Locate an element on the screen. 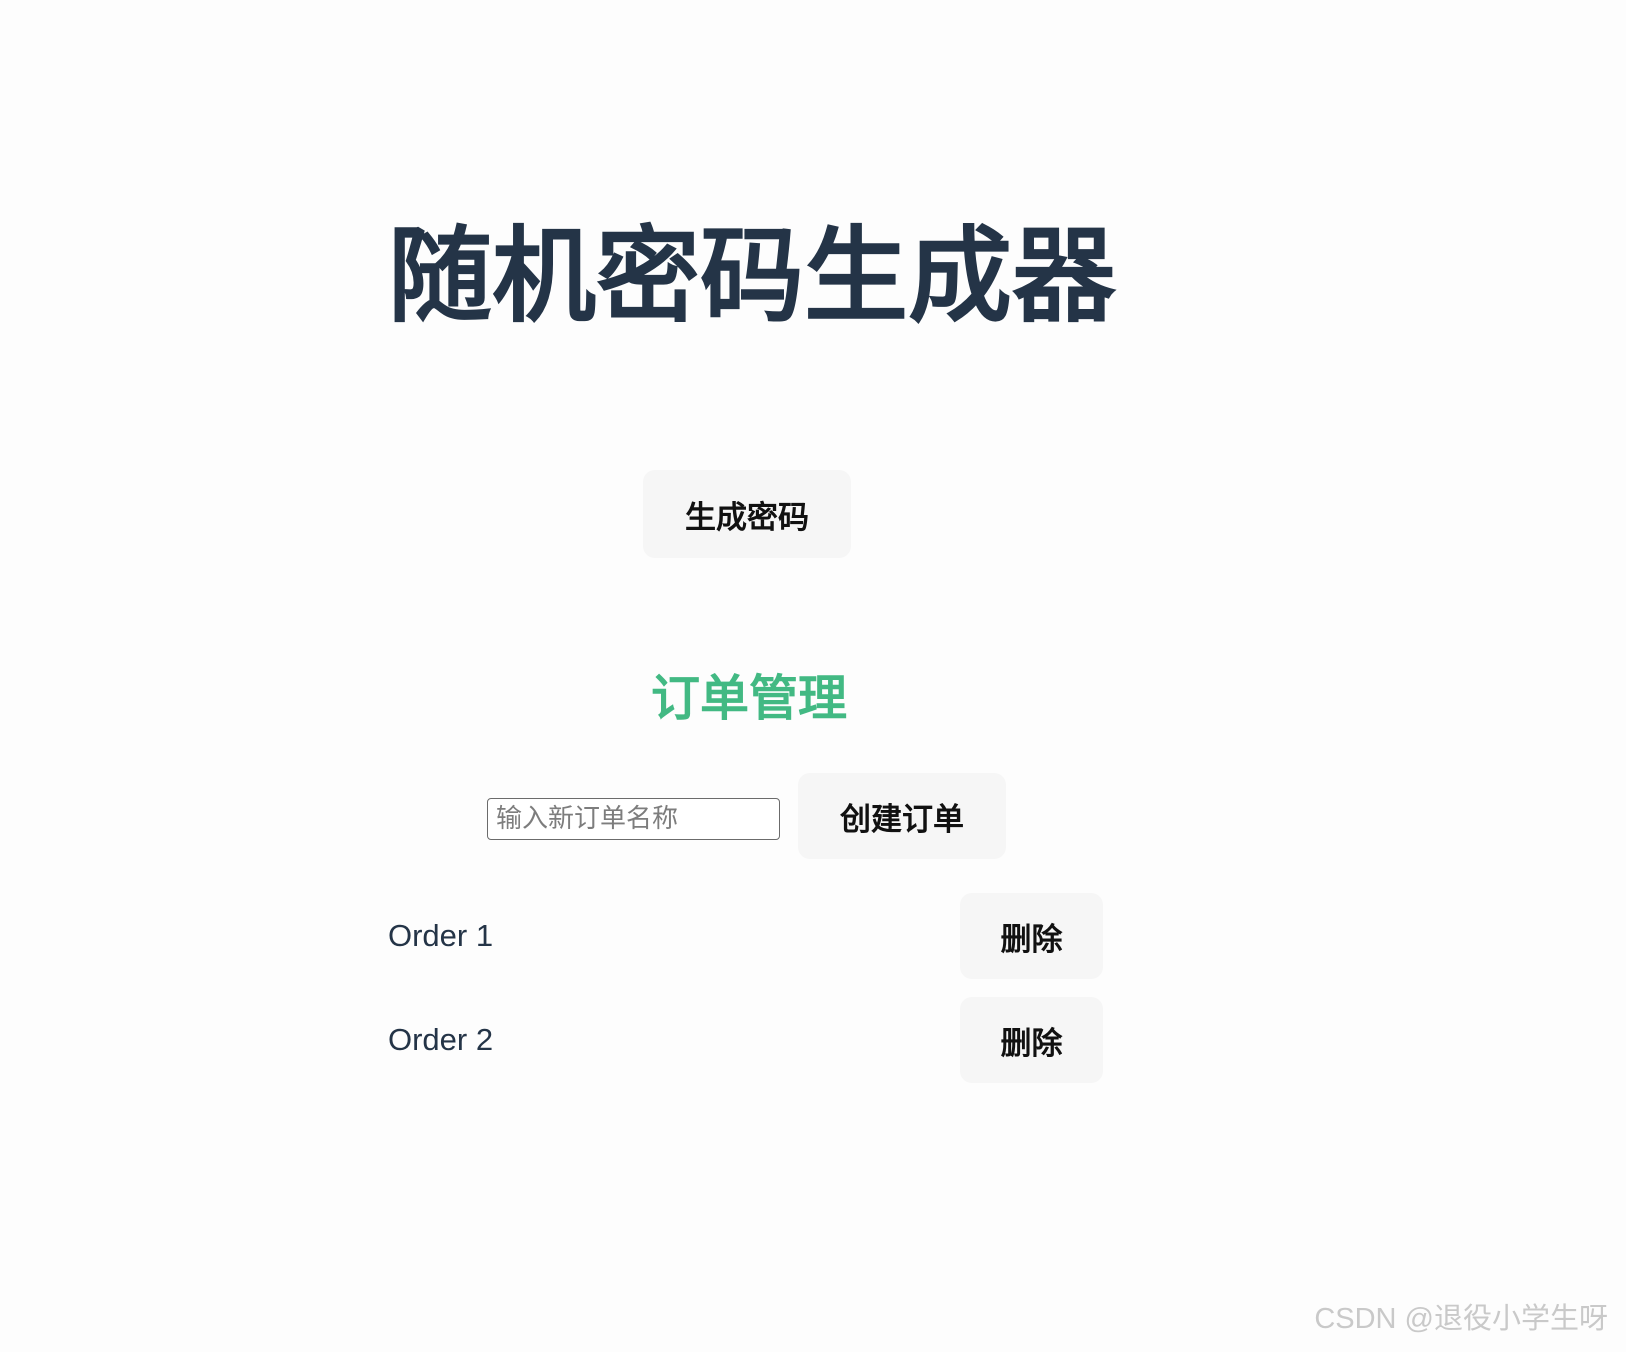 The height and width of the screenshot is (1352, 1626). order-name: Order 2 is located at coordinates (441, 1039).